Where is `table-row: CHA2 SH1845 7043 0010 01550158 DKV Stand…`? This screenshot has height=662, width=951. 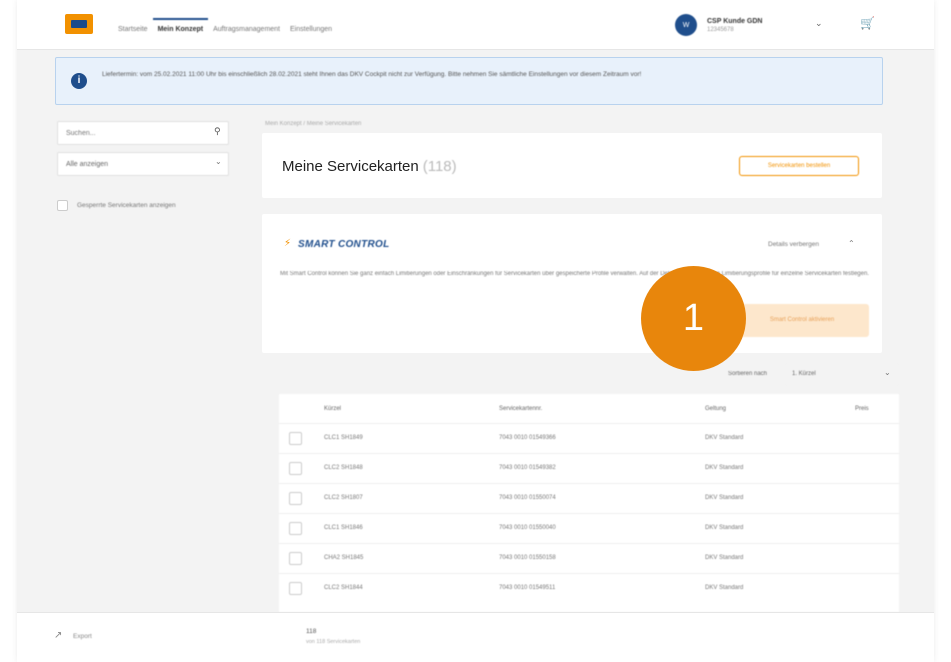
table-row: CHA2 SH1845 7043 0010 01550158 DKV Stand… is located at coordinates (589, 558).